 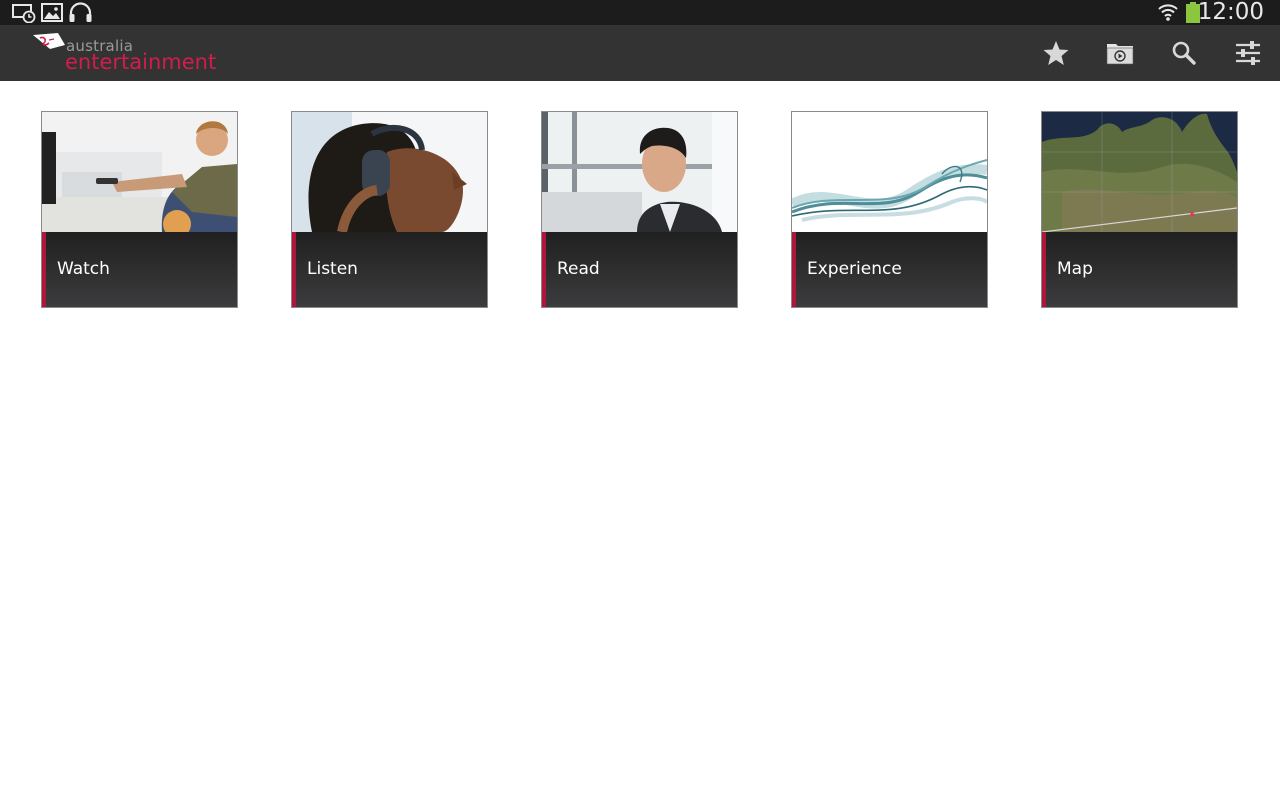 What do you see at coordinates (83, 269) in the screenshot?
I see `tile-watch-label: Watch` at bounding box center [83, 269].